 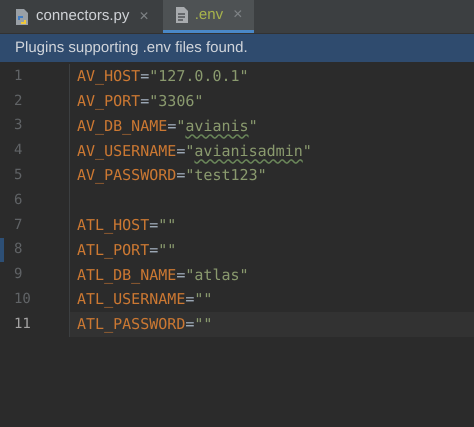 What do you see at coordinates (167, 126) in the screenshot?
I see `code-line: AV_DB_NAME="avianis"` at bounding box center [167, 126].